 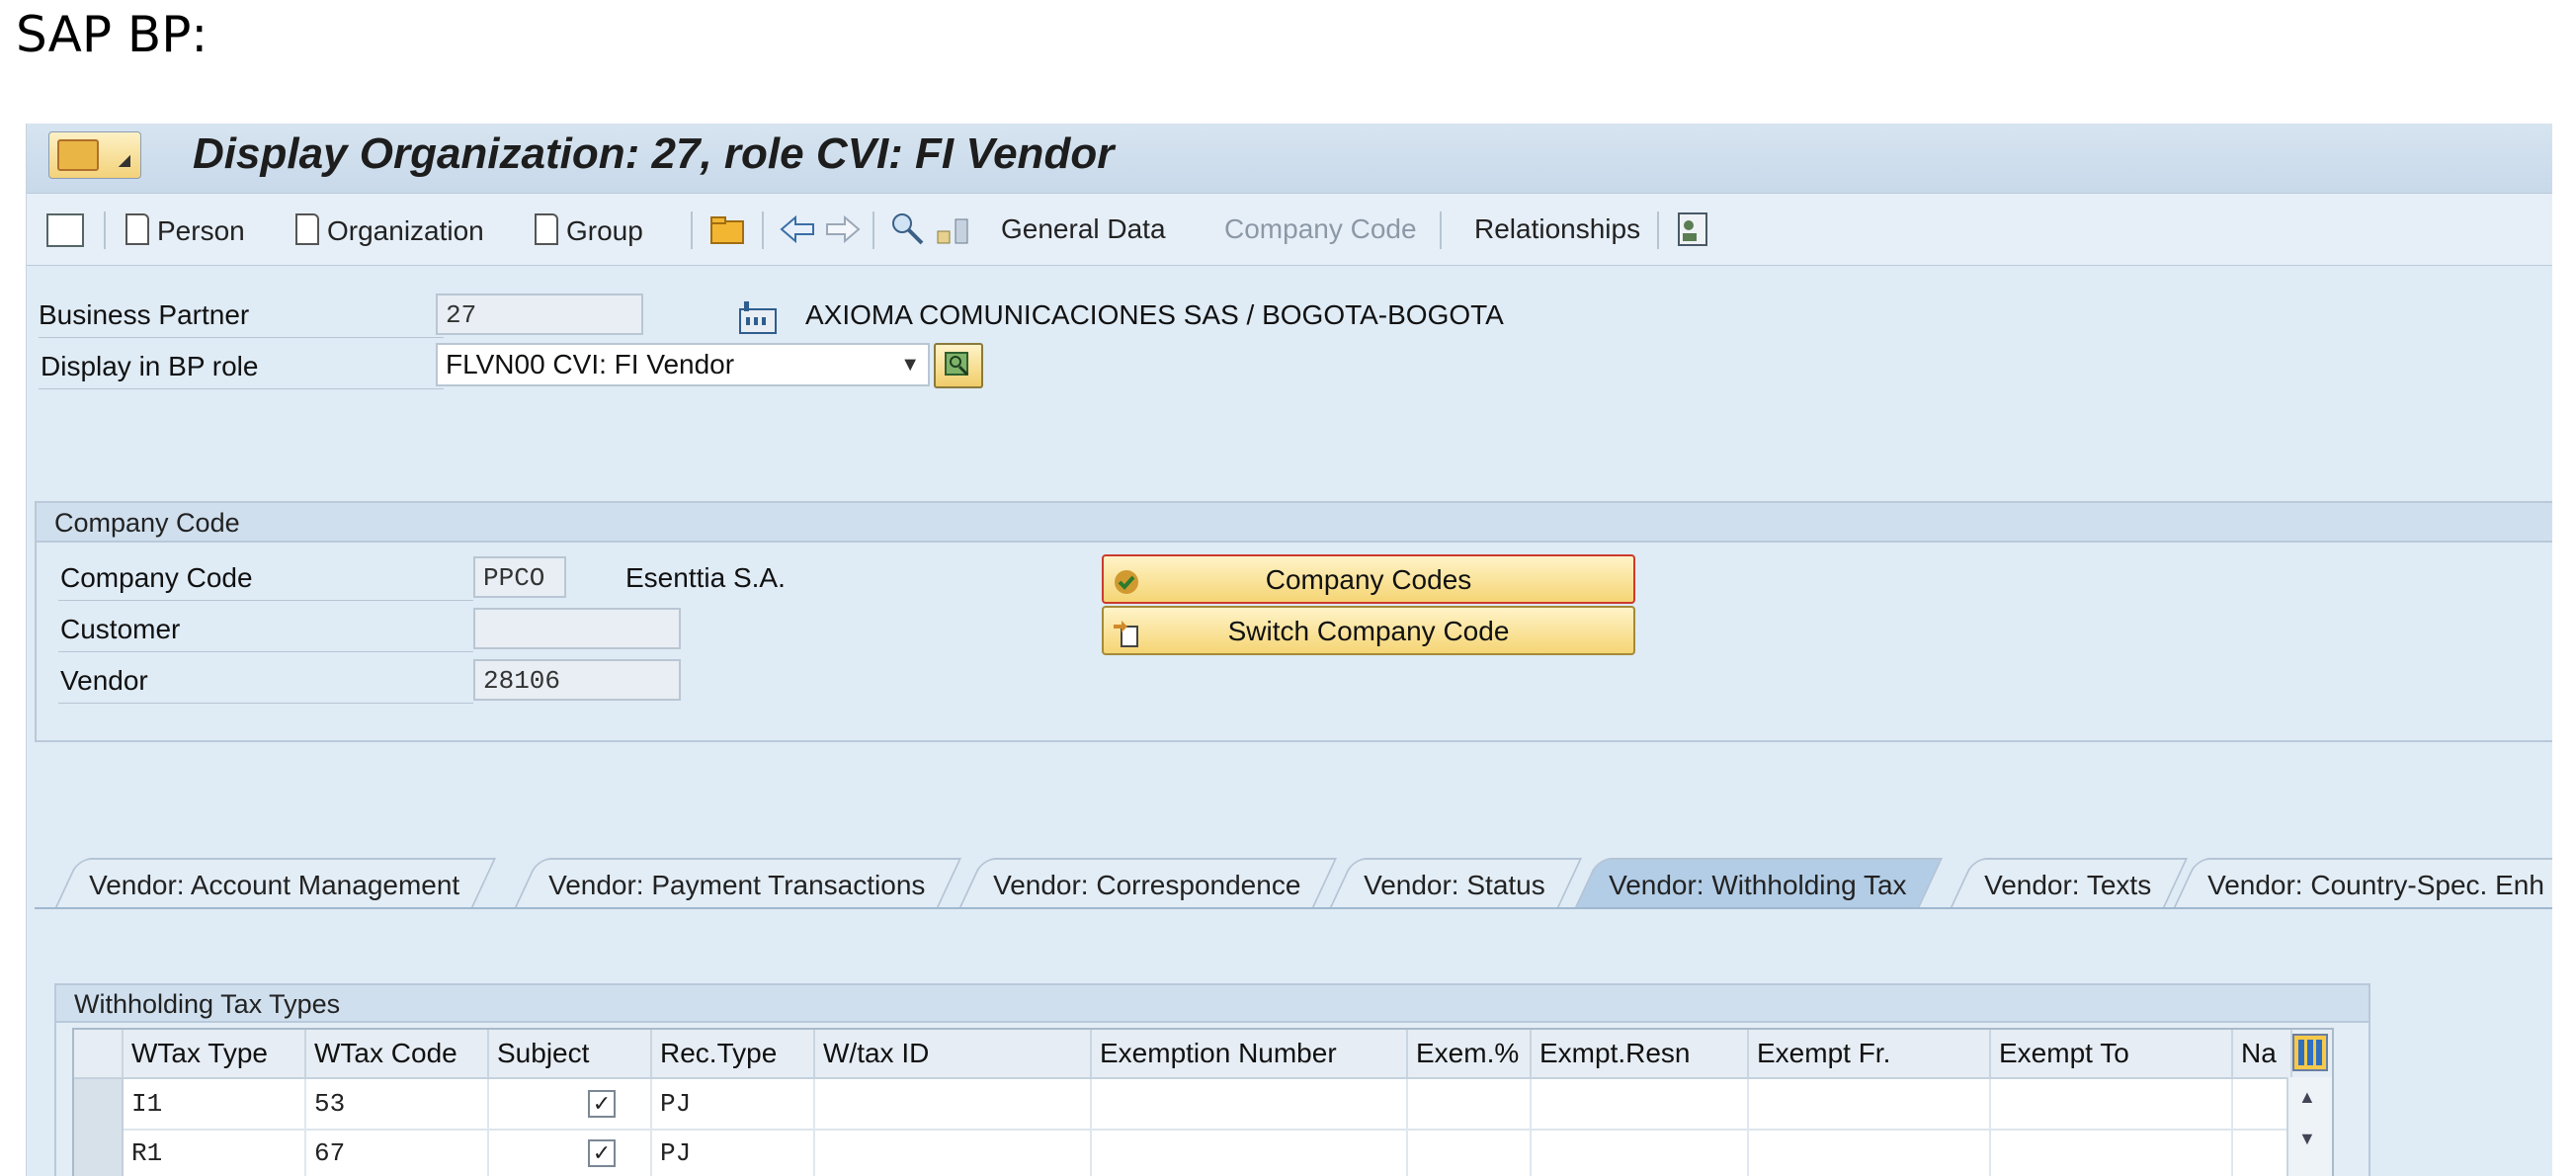 I want to click on col-wtax-id: W/tax ID, so click(x=953, y=1053).